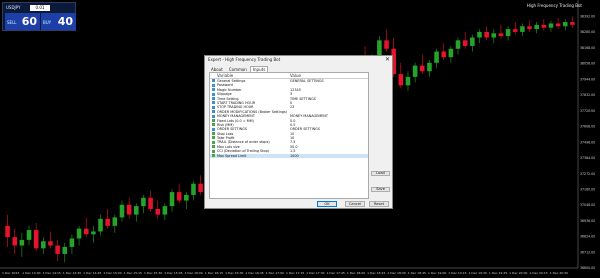 Image resolution: width=600 pixels, height=278 pixels. What do you see at coordinates (254, 273) in the screenshot?
I see `time-tick-label: 1 Dec 16:45` at bounding box center [254, 273].